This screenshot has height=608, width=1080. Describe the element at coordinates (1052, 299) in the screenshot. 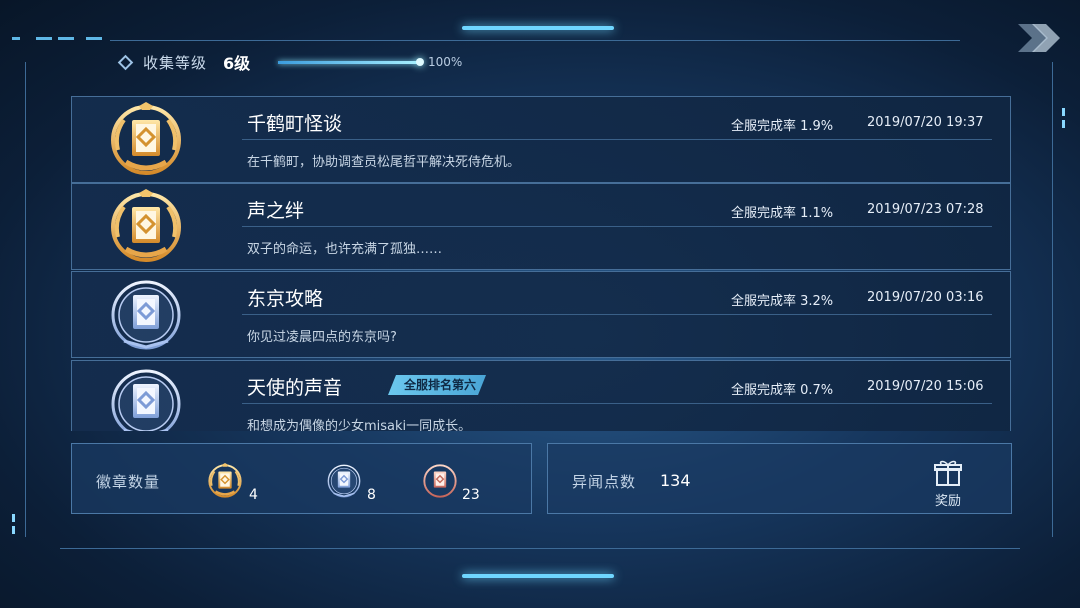

I see `frame-right-line` at that location.